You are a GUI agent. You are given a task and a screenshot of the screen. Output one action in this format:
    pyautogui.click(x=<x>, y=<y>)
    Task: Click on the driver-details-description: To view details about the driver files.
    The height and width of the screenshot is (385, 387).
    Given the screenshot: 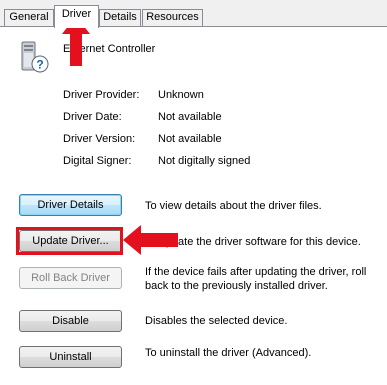 What is the action you would take?
    pyautogui.click(x=233, y=206)
    